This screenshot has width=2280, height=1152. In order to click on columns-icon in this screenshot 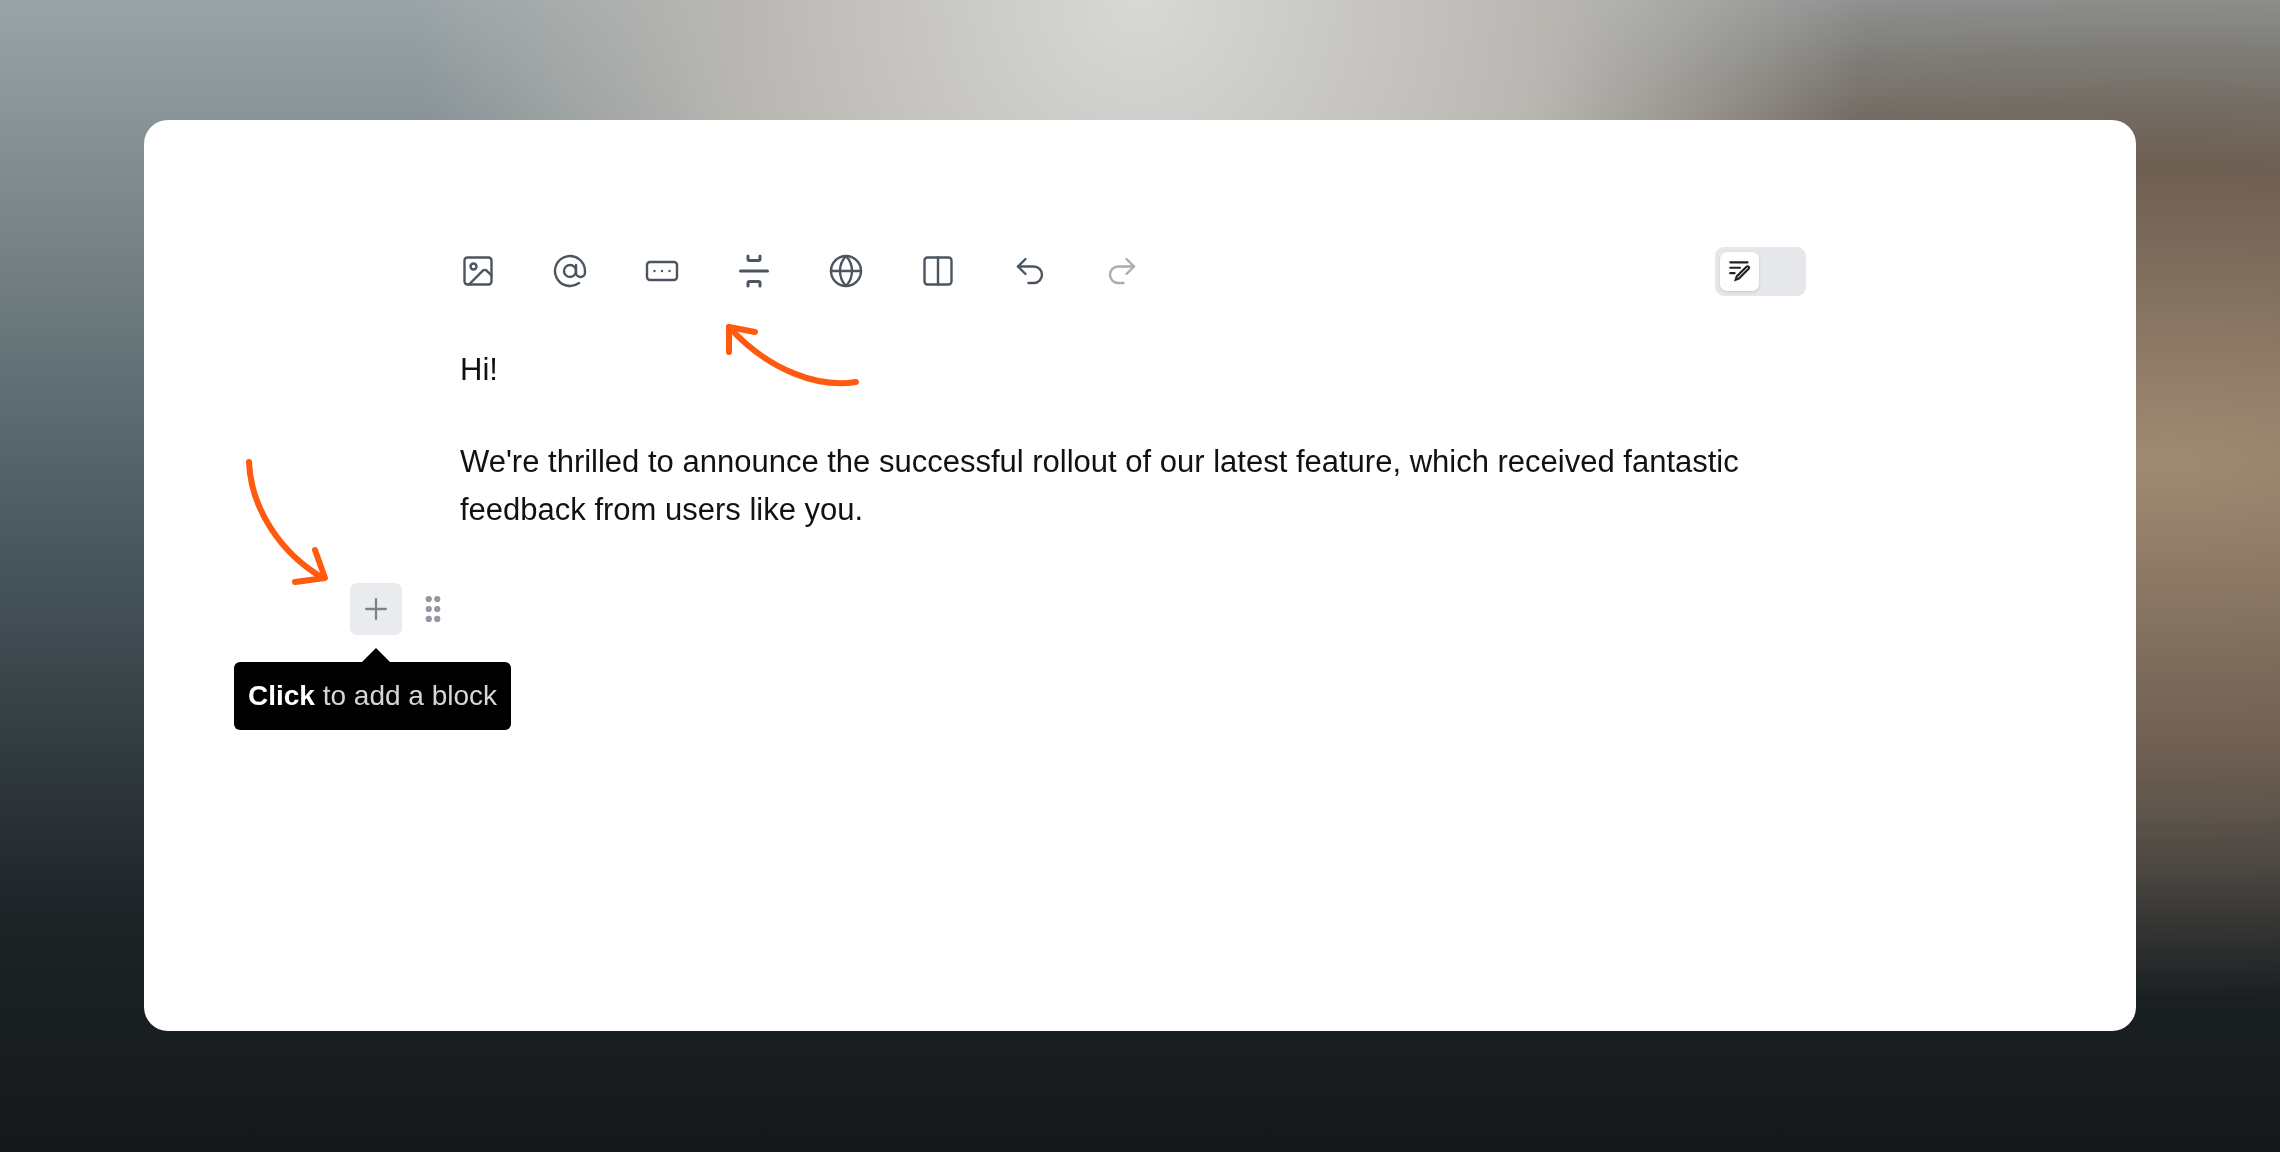, I will do `click(938, 271)`.